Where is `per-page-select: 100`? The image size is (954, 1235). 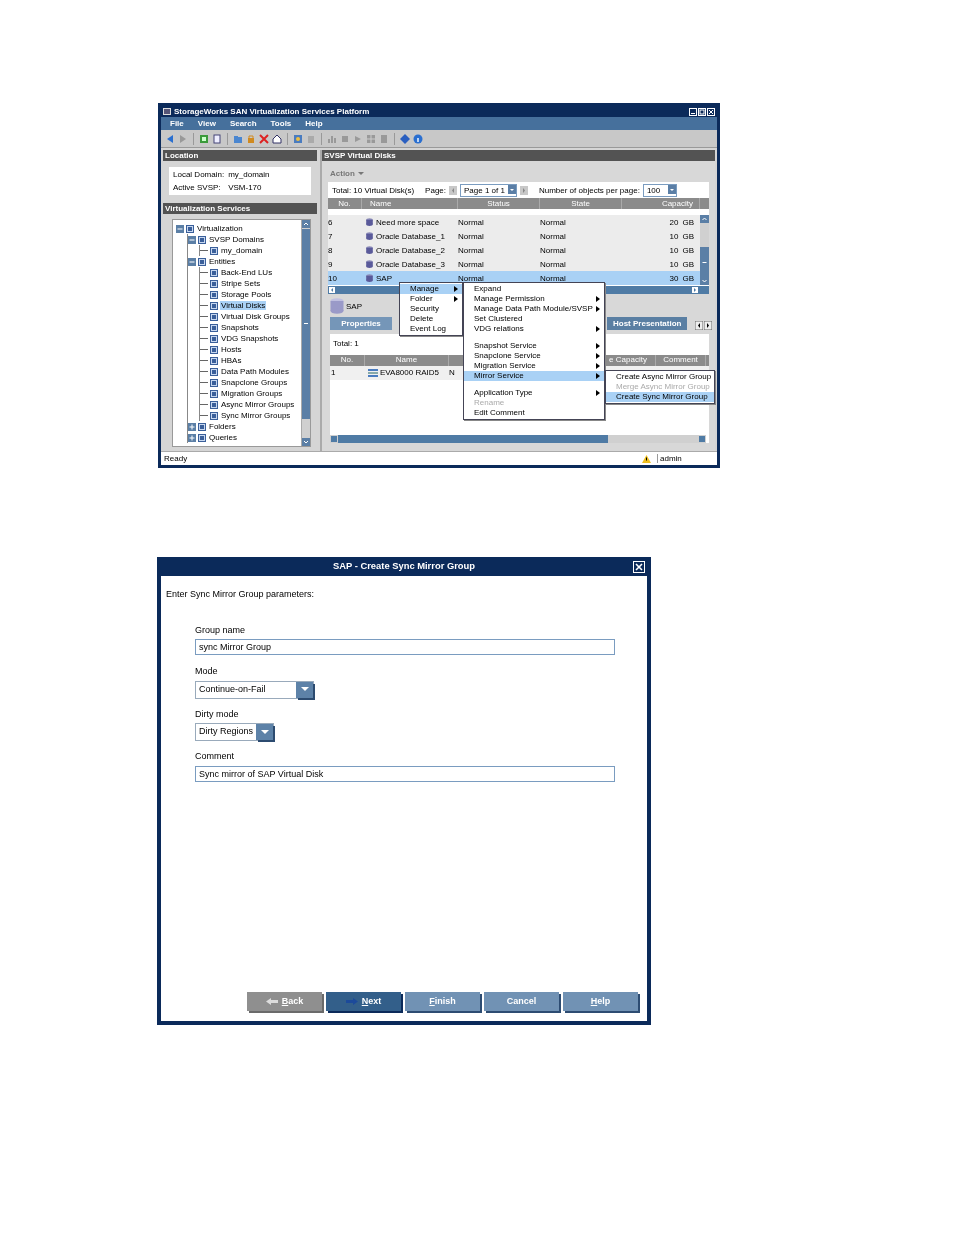 per-page-select: 100 is located at coordinates (659, 190).